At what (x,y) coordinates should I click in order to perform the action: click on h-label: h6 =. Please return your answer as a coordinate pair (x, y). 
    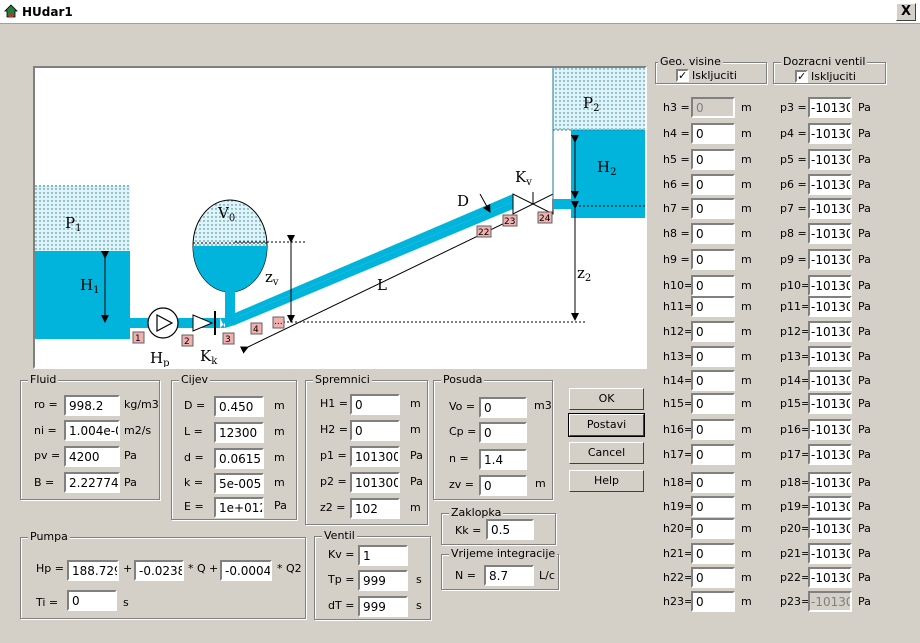
    Looking at the image, I should click on (676, 184).